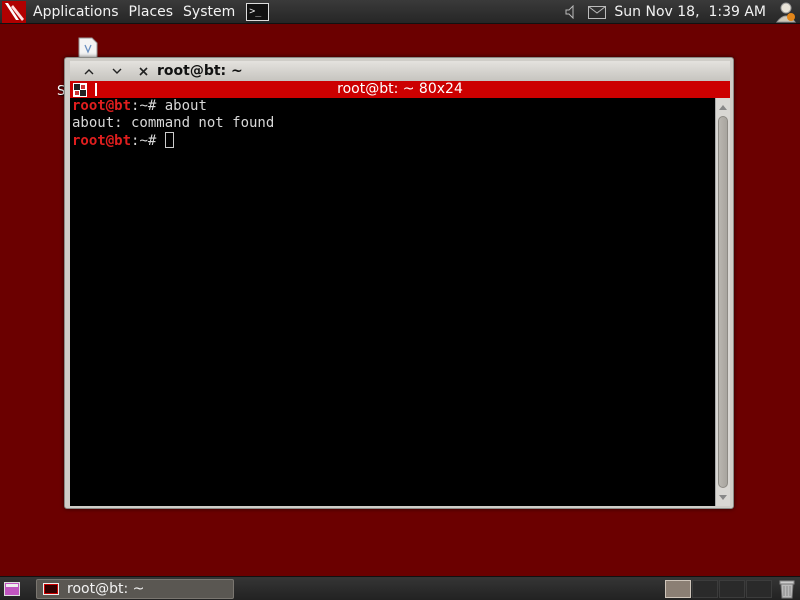 This screenshot has height=600, width=800. What do you see at coordinates (51, 589) in the screenshot?
I see `terminal-icon` at bounding box center [51, 589].